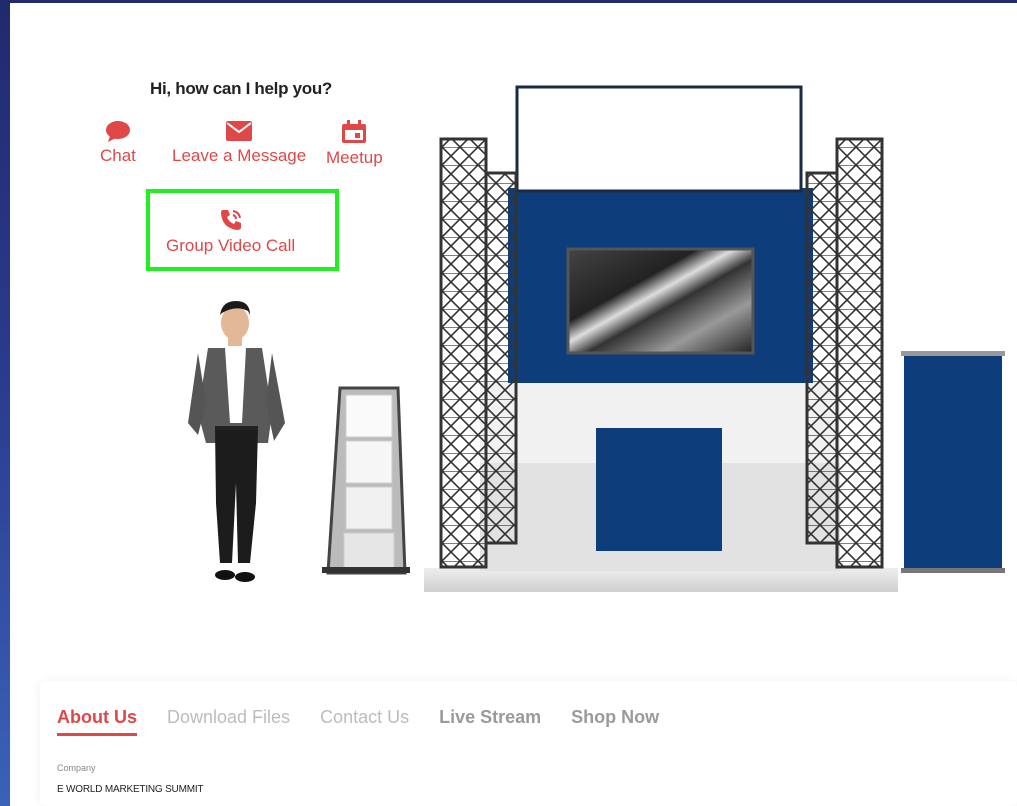 This screenshot has width=1017, height=806. Describe the element at coordinates (501, 358) in the screenshot. I see `truss-left-inner` at that location.